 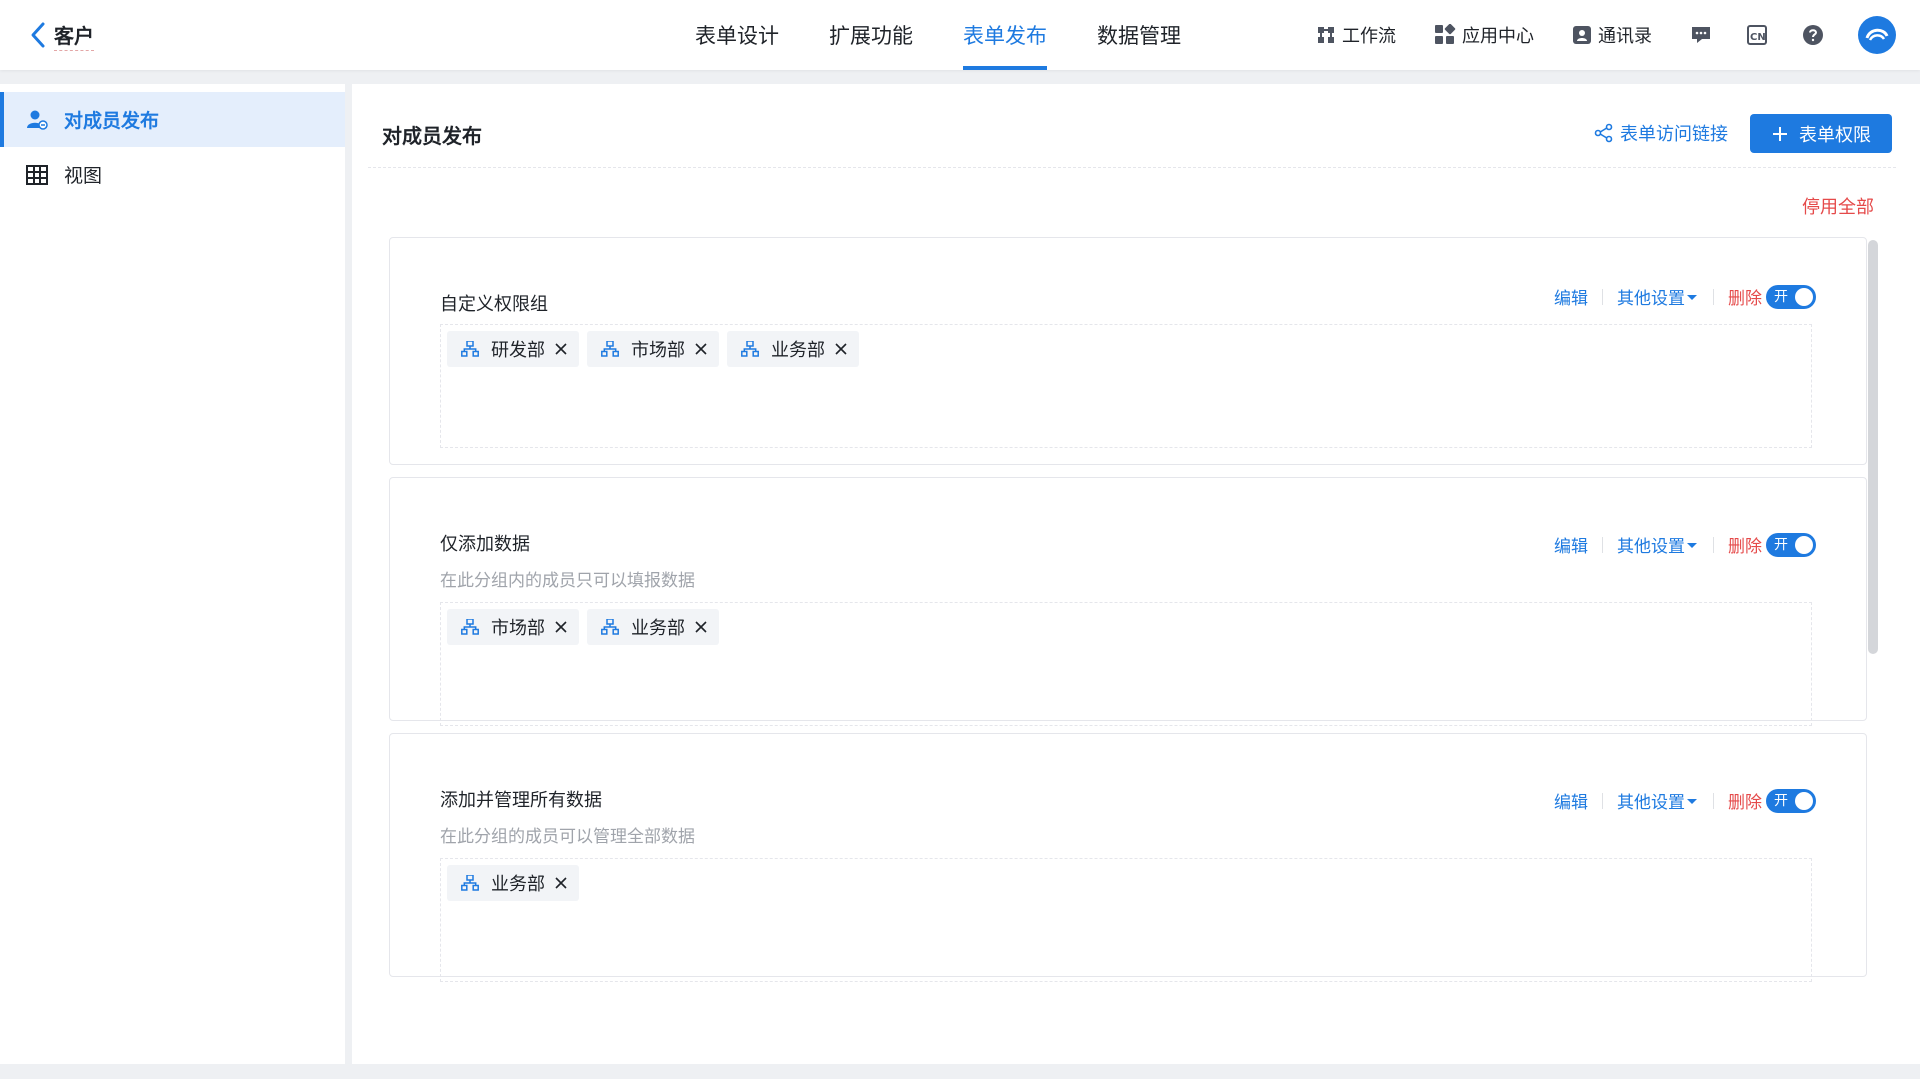 I want to click on avatar, so click(x=1877, y=35).